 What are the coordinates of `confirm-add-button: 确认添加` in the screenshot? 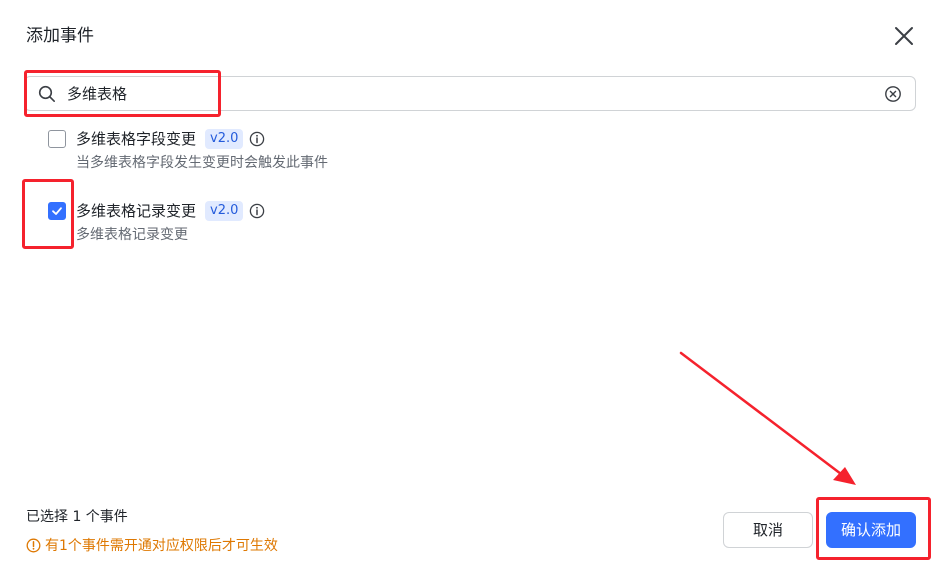 It's located at (871, 530).